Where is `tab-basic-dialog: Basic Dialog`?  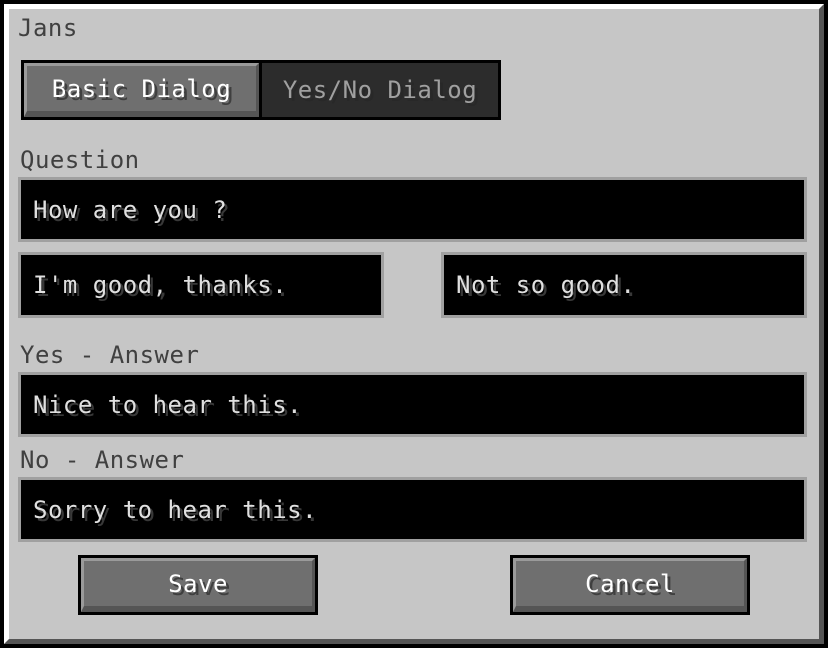 tab-basic-dialog: Basic Dialog is located at coordinates (141, 90).